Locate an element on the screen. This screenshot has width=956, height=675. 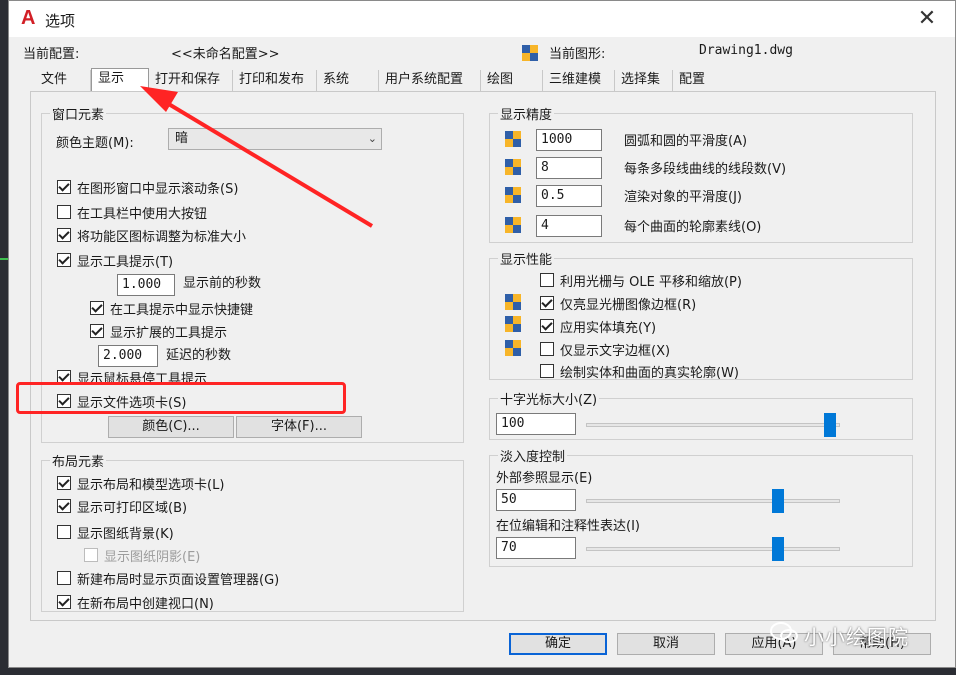
resolution-polyline-icon is located at coordinates (513, 167).